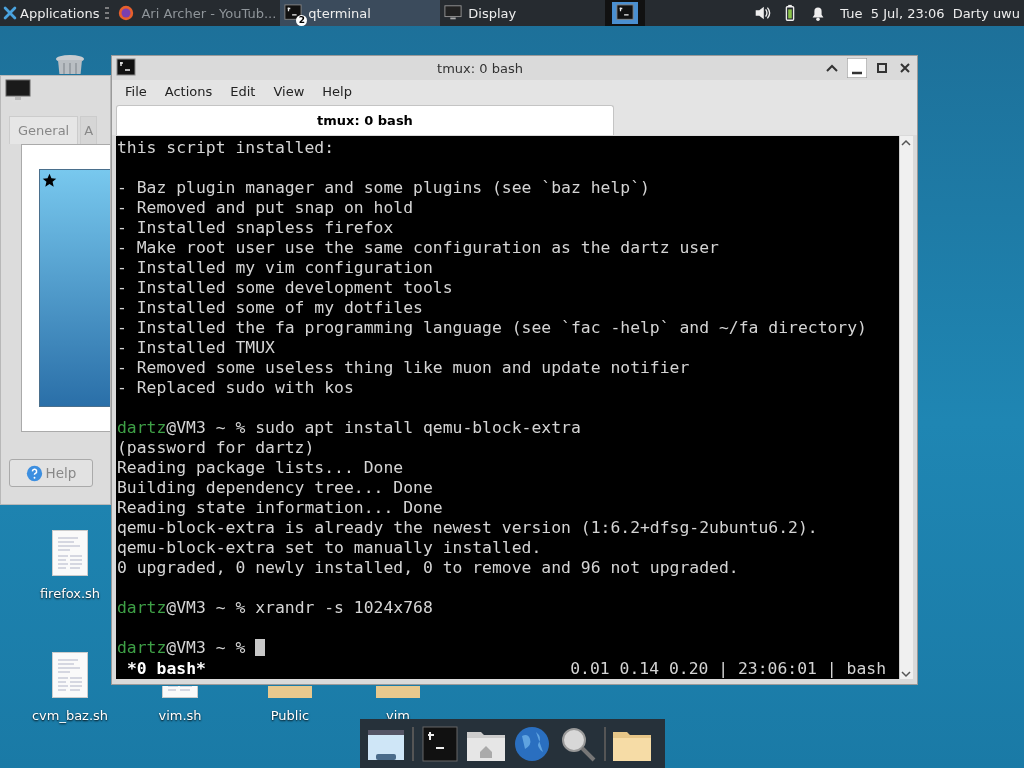  What do you see at coordinates (275, 608) in the screenshot?
I see `prompt-line: dartz@VM3 ~ % xrandr -s 1024x768` at bounding box center [275, 608].